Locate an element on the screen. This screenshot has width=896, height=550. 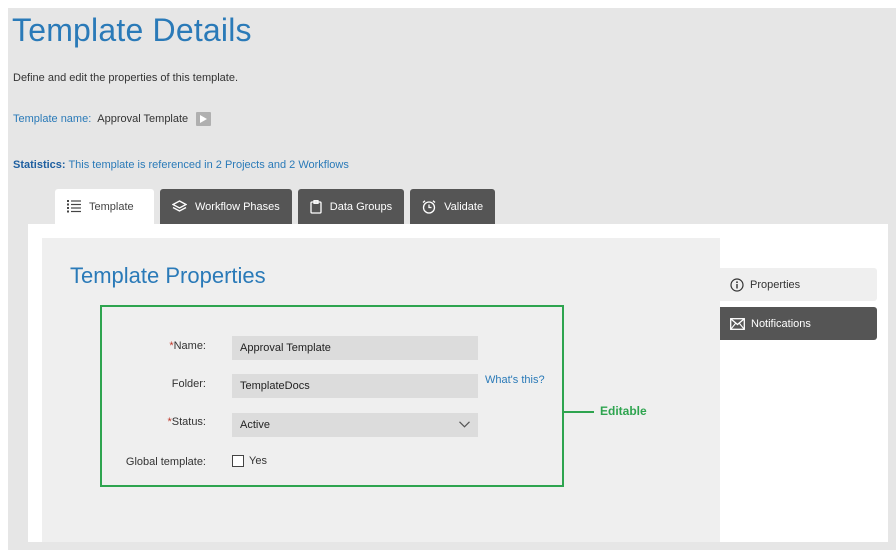
play-icon is located at coordinates (204, 119).